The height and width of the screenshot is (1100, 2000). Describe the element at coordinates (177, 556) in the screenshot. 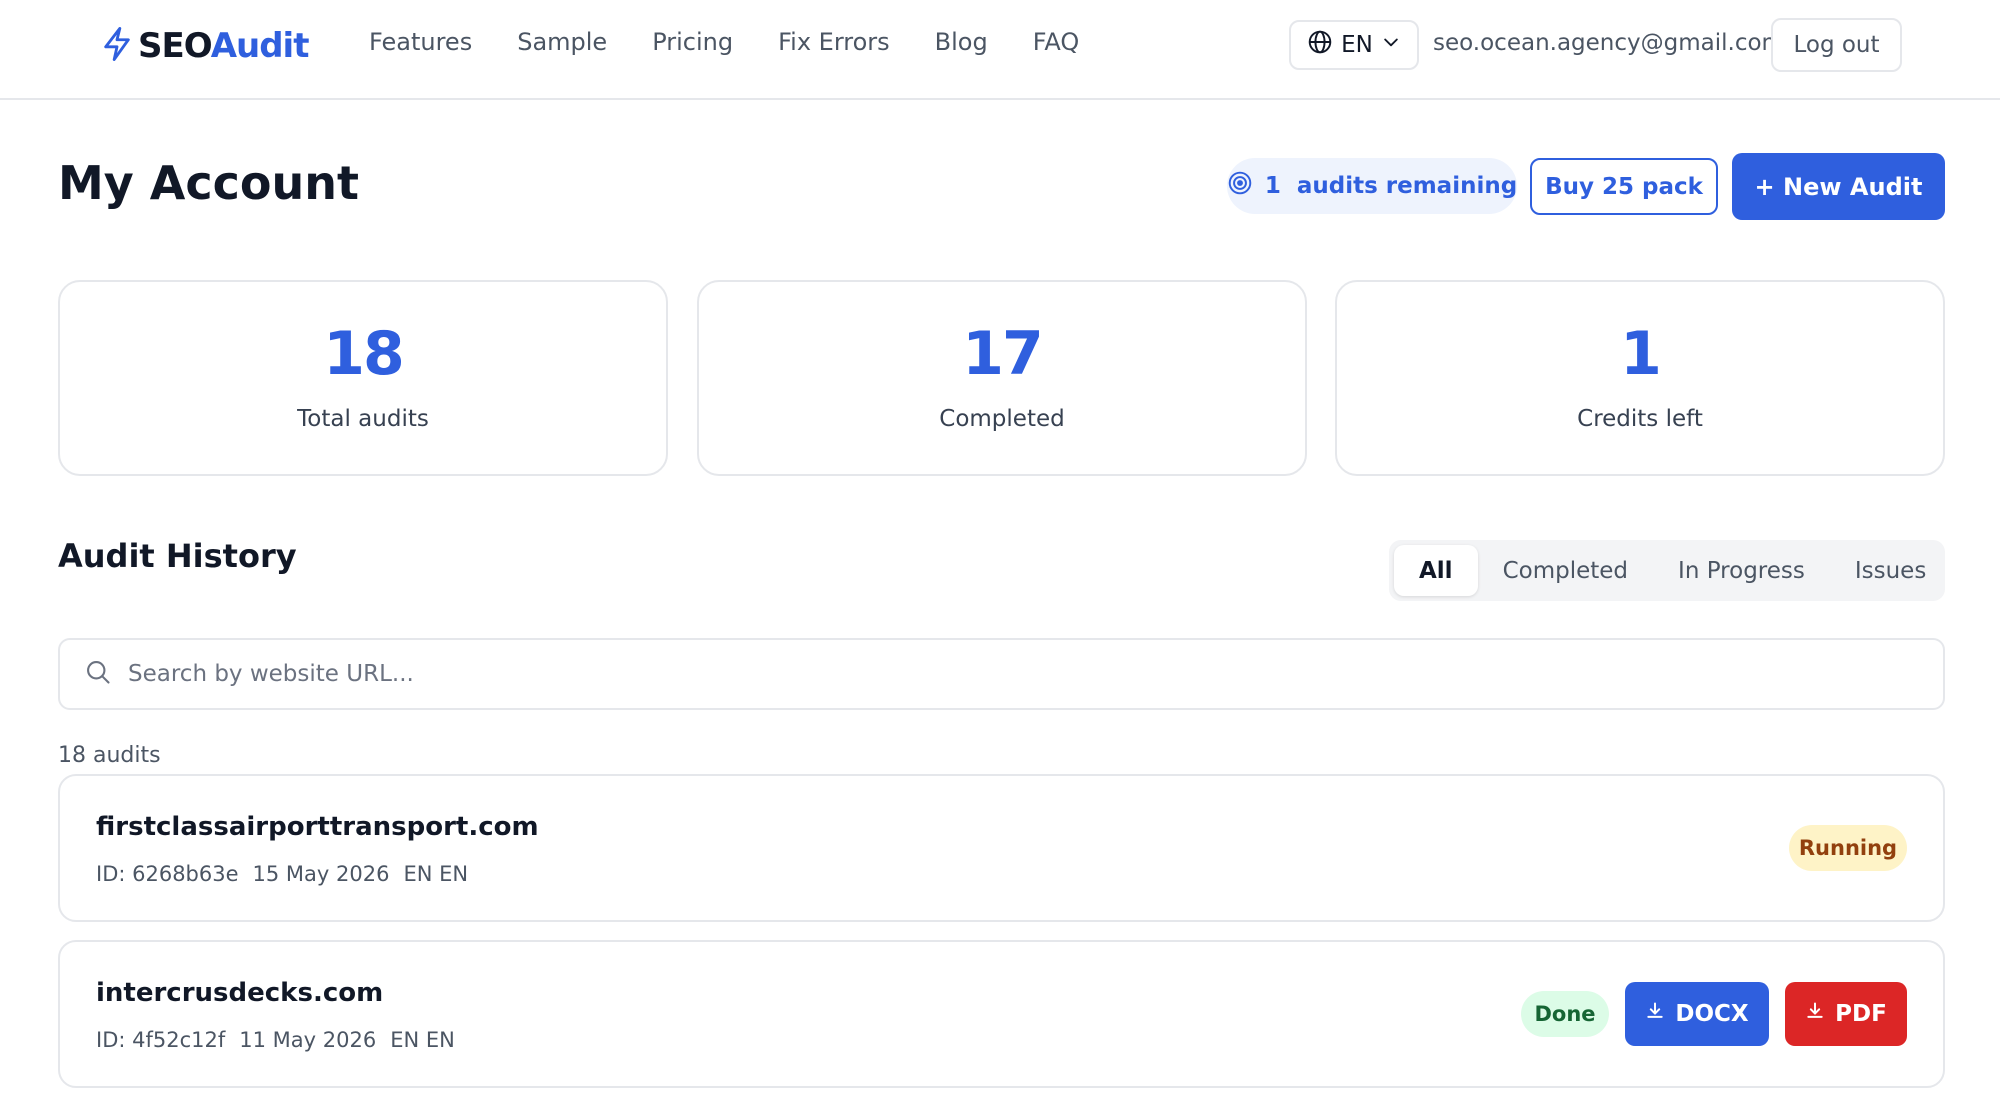

I see `section-title-audit-history: Audit History` at that location.